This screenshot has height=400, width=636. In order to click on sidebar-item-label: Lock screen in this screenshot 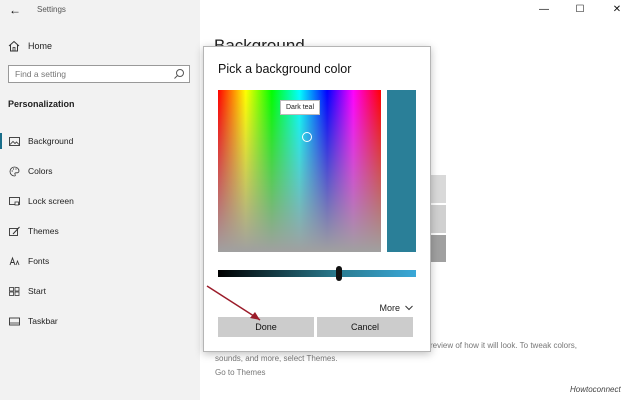, I will do `click(51, 201)`.